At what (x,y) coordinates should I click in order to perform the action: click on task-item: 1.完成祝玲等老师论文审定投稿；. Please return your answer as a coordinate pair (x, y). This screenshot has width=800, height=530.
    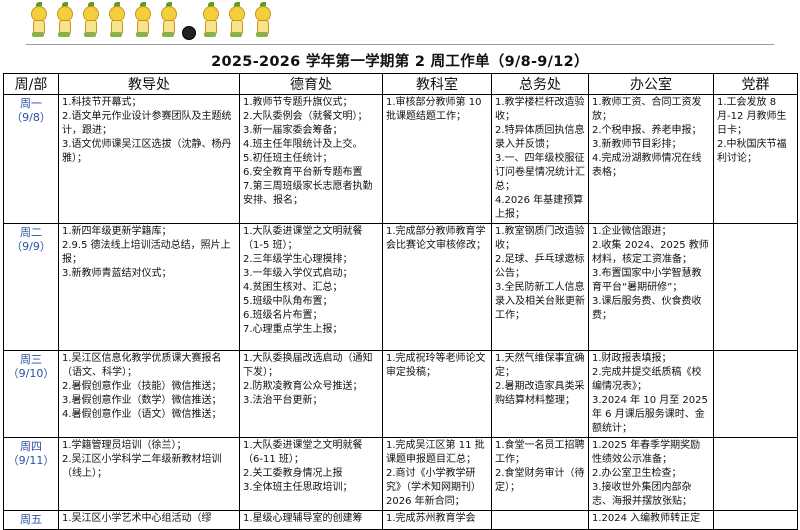
    Looking at the image, I should click on (436, 365).